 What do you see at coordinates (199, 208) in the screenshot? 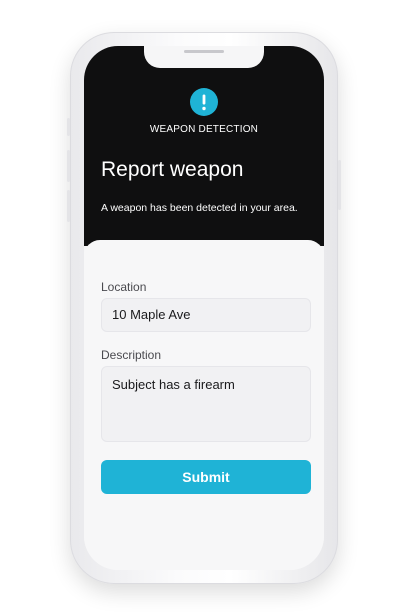
I see `page-subtitle: A weapon has been detected in your area.` at bounding box center [199, 208].